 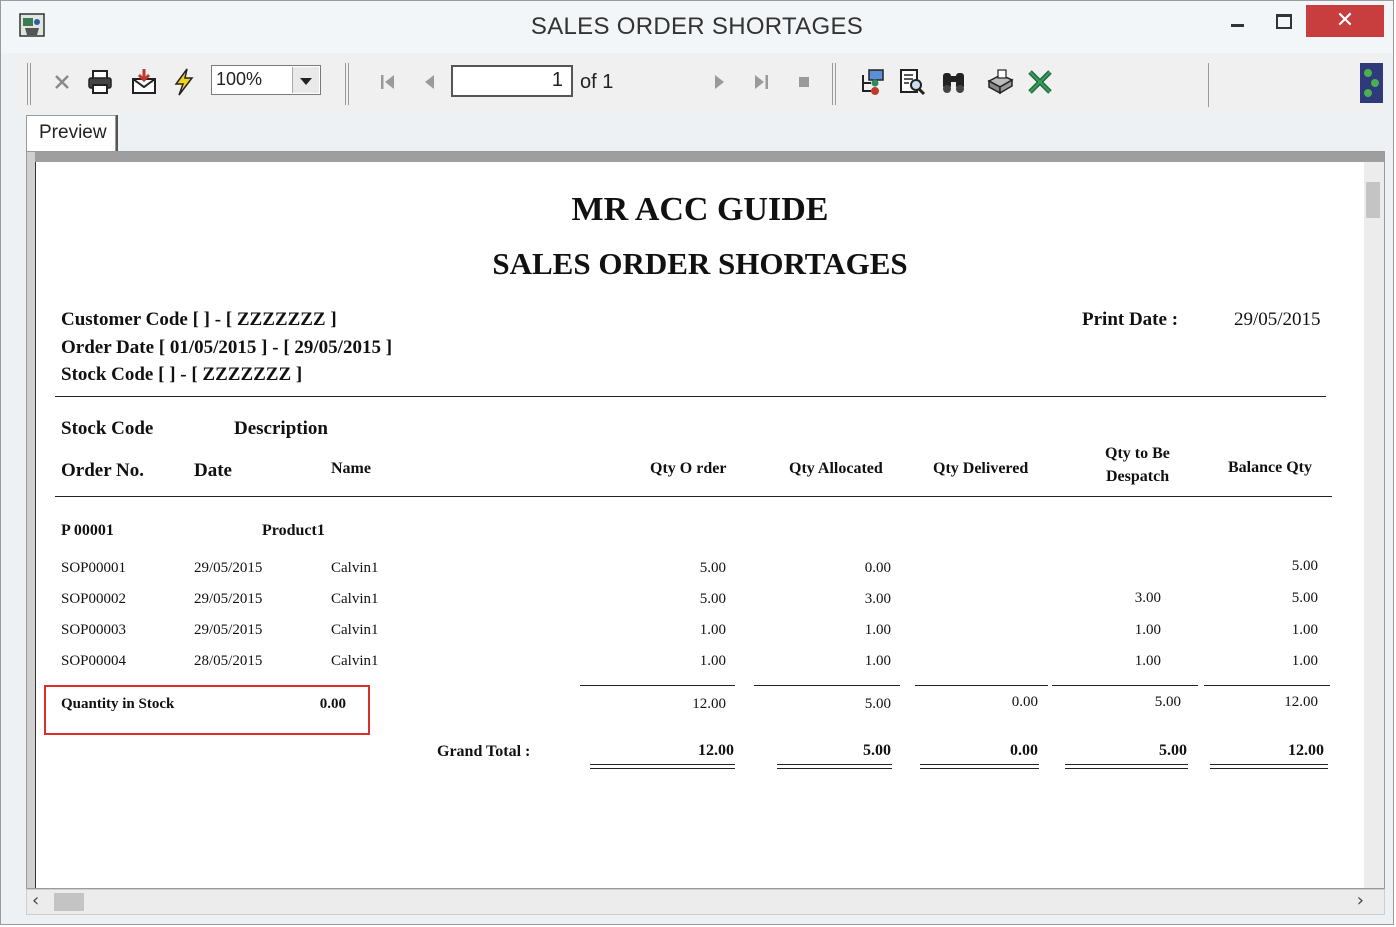 I want to click on horizontal-scroll-thumb, so click(x=69, y=902).